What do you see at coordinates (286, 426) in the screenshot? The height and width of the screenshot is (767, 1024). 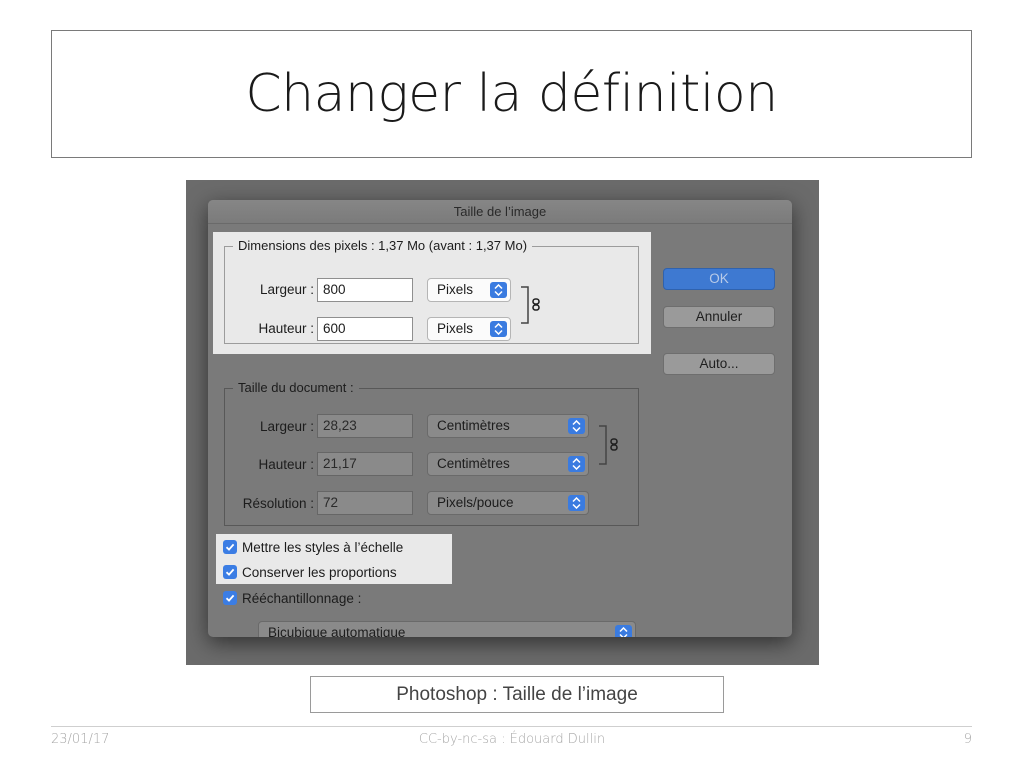 I see `doc-width-label: Largeur :` at bounding box center [286, 426].